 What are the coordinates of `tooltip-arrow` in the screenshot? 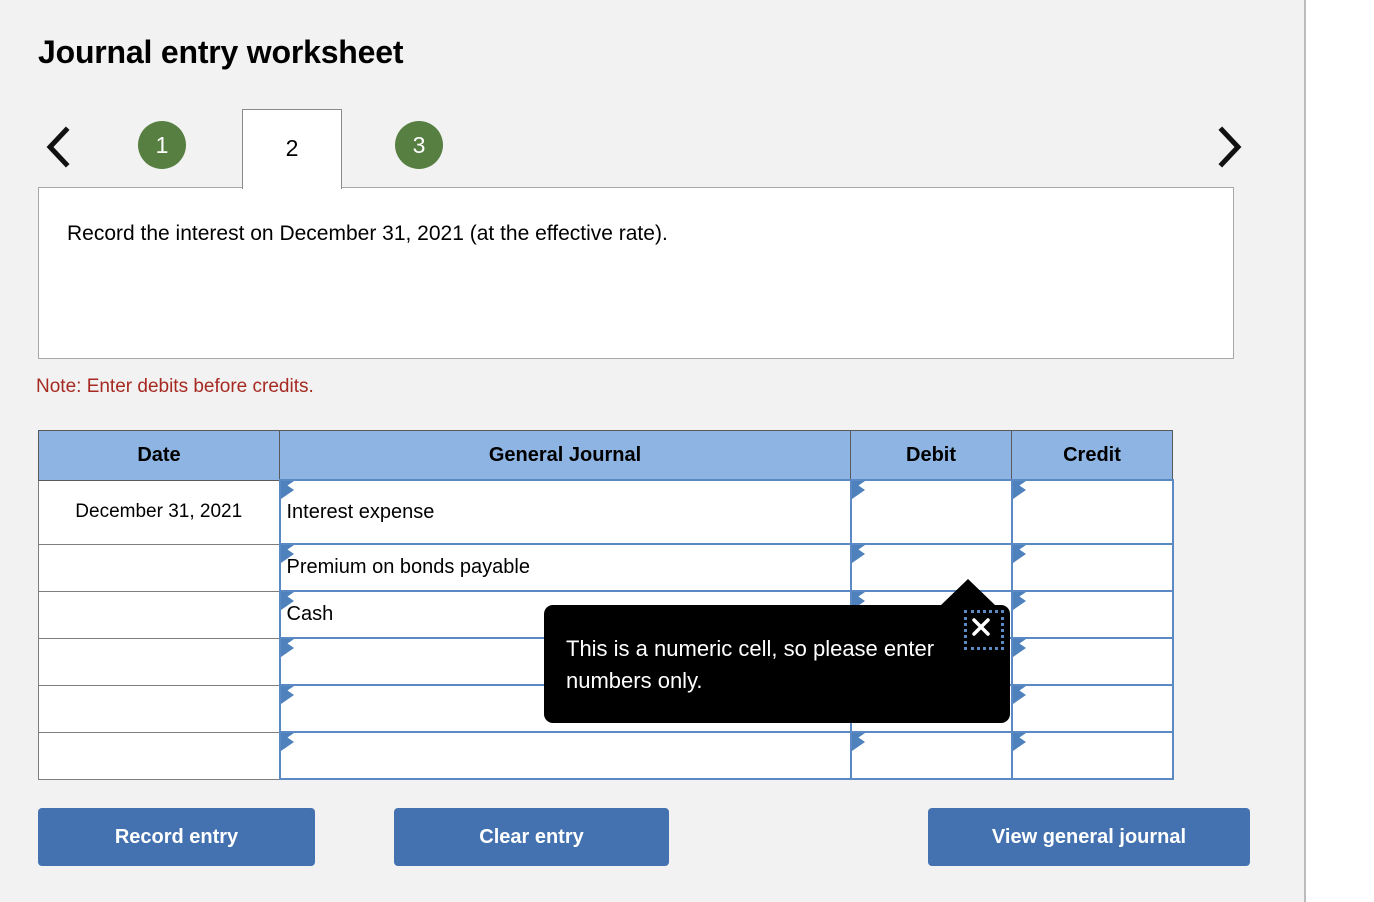 It's located at (968, 592).